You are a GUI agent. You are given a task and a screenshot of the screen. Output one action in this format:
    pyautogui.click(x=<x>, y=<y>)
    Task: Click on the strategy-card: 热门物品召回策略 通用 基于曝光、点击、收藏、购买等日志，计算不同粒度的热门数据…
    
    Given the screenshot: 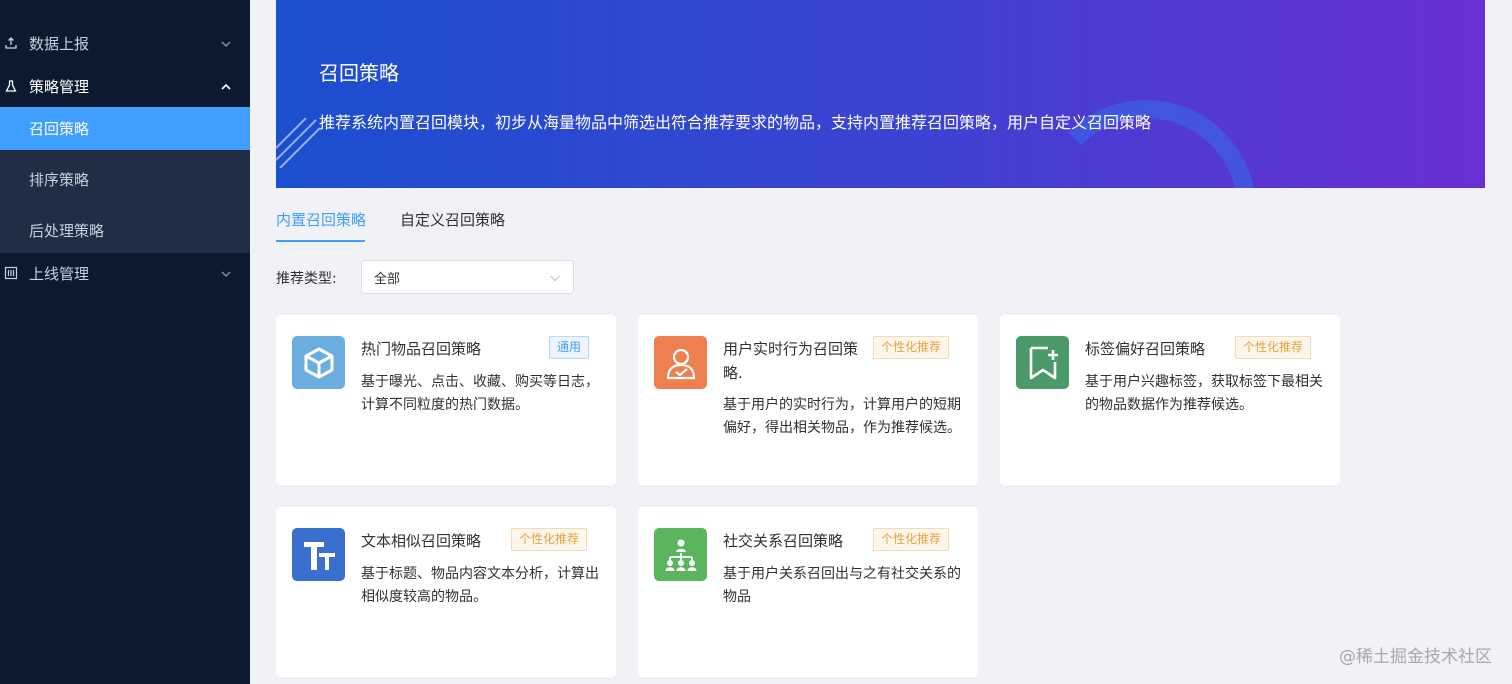 What is the action you would take?
    pyautogui.click(x=446, y=400)
    